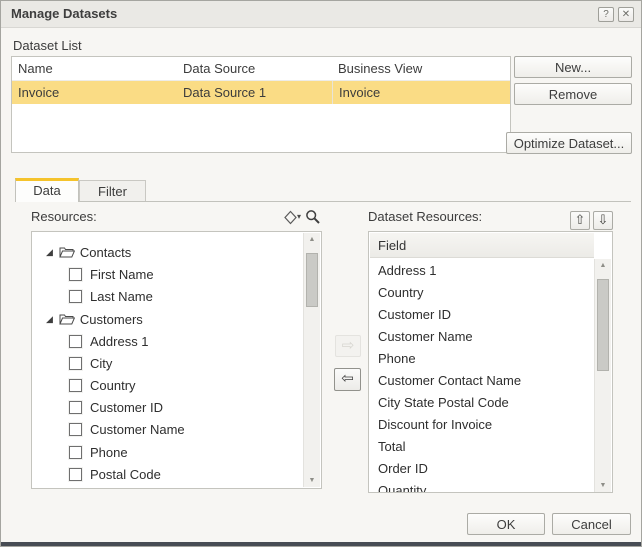 The height and width of the screenshot is (547, 642). I want to click on tree-item-label: Last Name, so click(121, 296).